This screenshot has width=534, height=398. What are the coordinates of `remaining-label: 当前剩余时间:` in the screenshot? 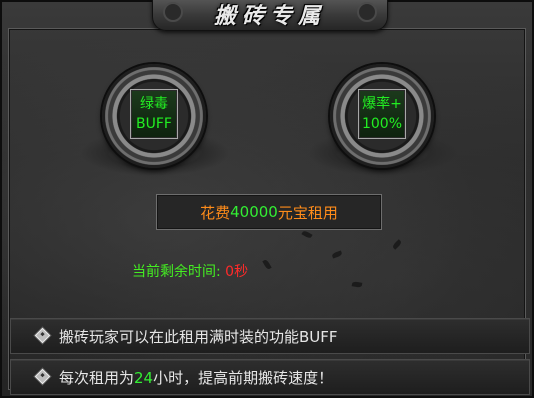 It's located at (176, 272).